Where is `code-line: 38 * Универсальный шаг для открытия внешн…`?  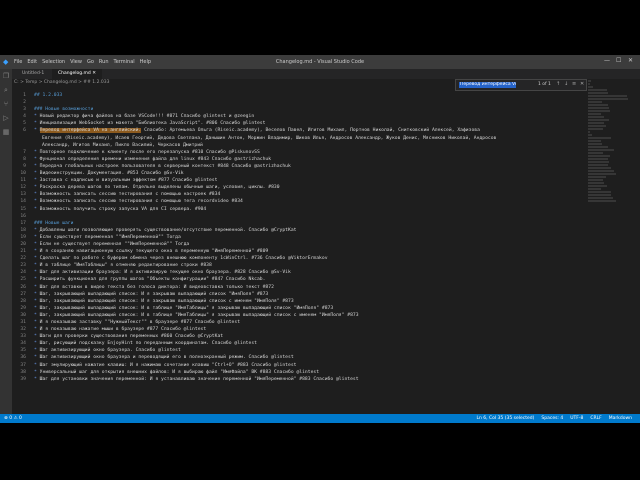
code-line: 38 * Универсальный шаг для открытия внешн… is located at coordinates (299, 372).